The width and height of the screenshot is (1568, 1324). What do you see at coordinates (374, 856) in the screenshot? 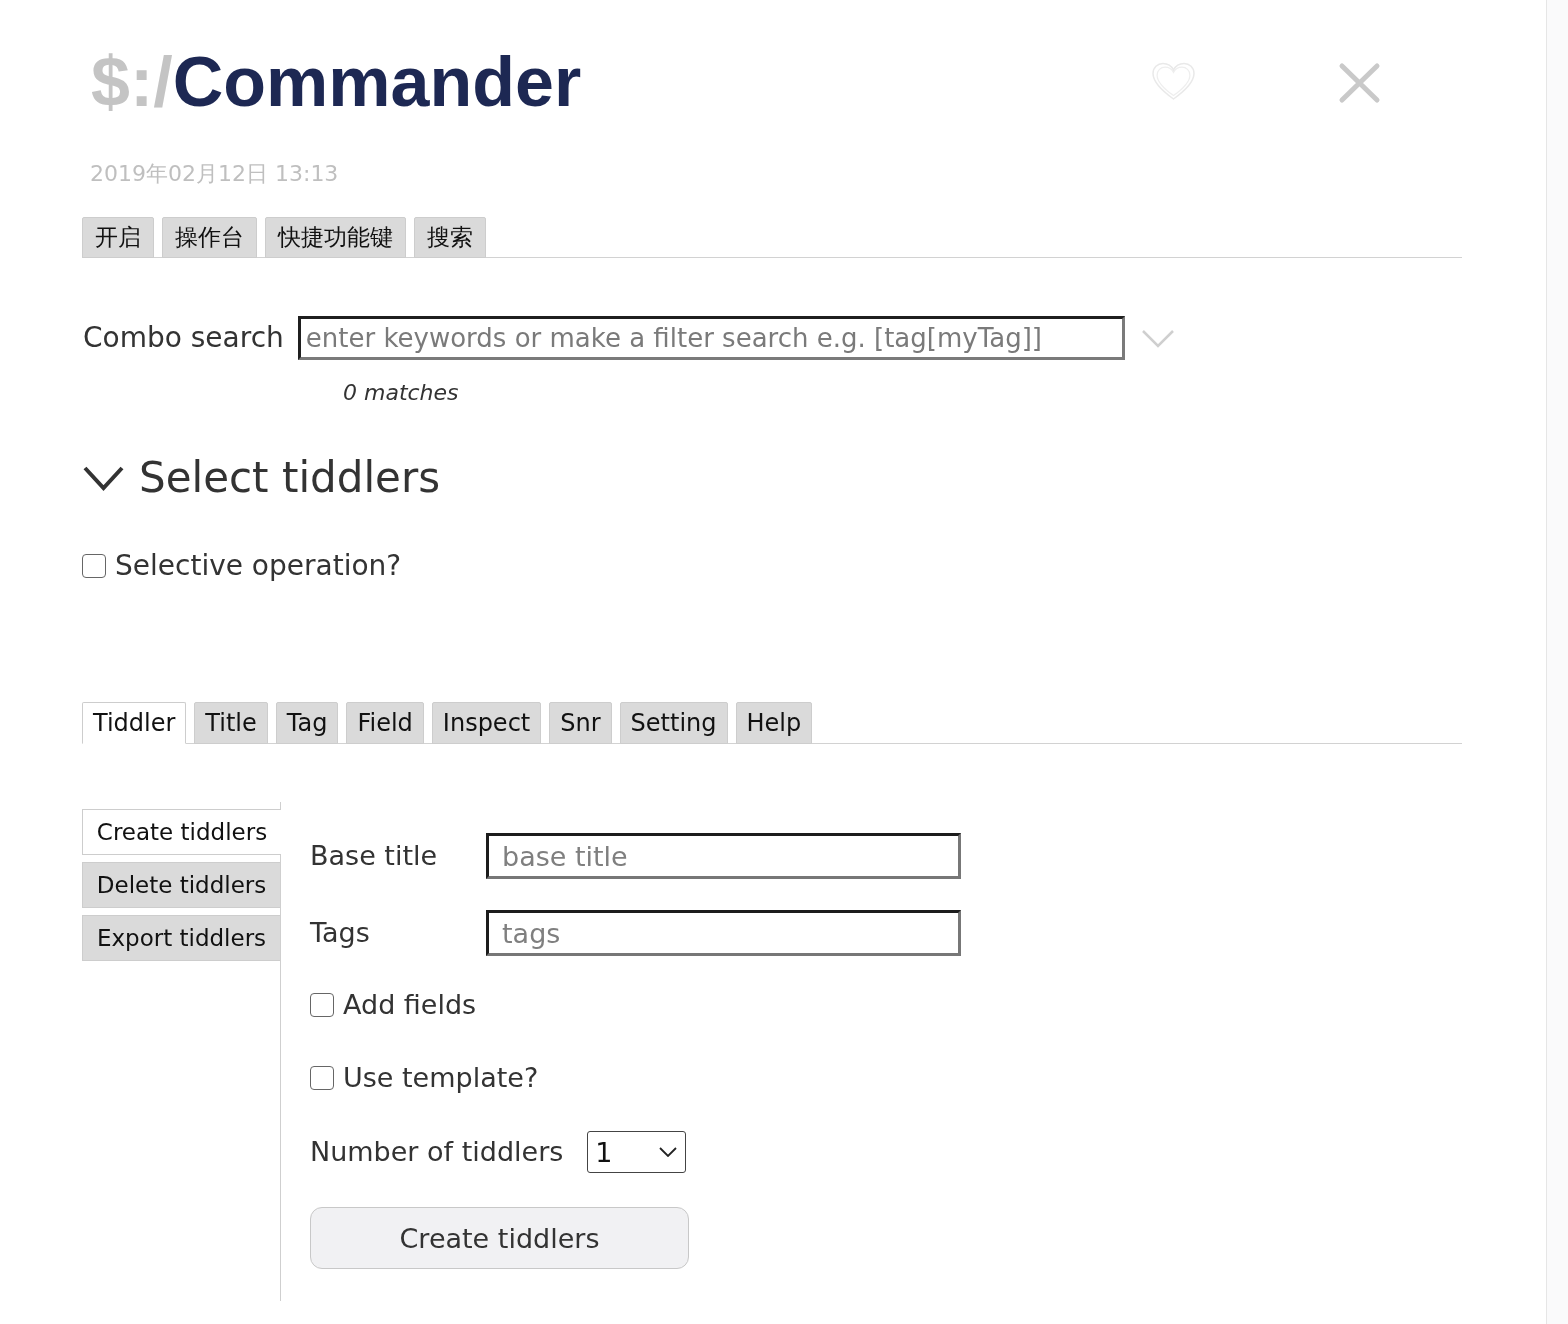
I see `field-label: Base title` at bounding box center [374, 856].